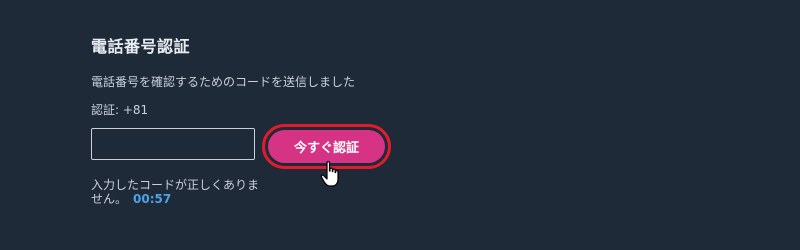 This screenshot has height=250, width=800. What do you see at coordinates (152, 199) in the screenshot?
I see `countdown-timer: 00:57` at bounding box center [152, 199].